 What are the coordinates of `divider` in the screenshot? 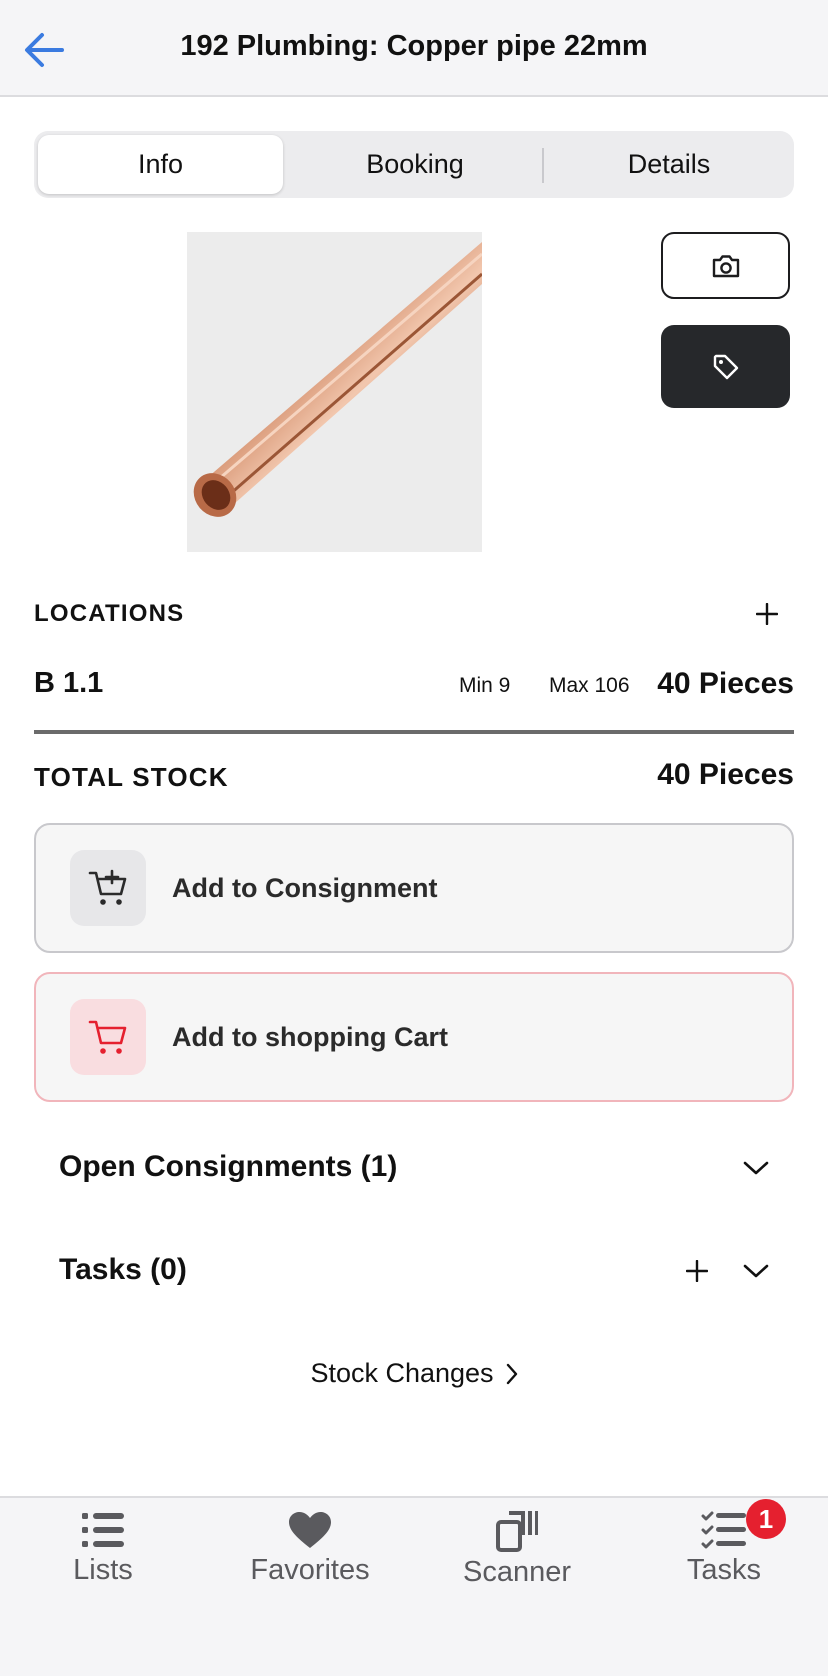 It's located at (414, 732).